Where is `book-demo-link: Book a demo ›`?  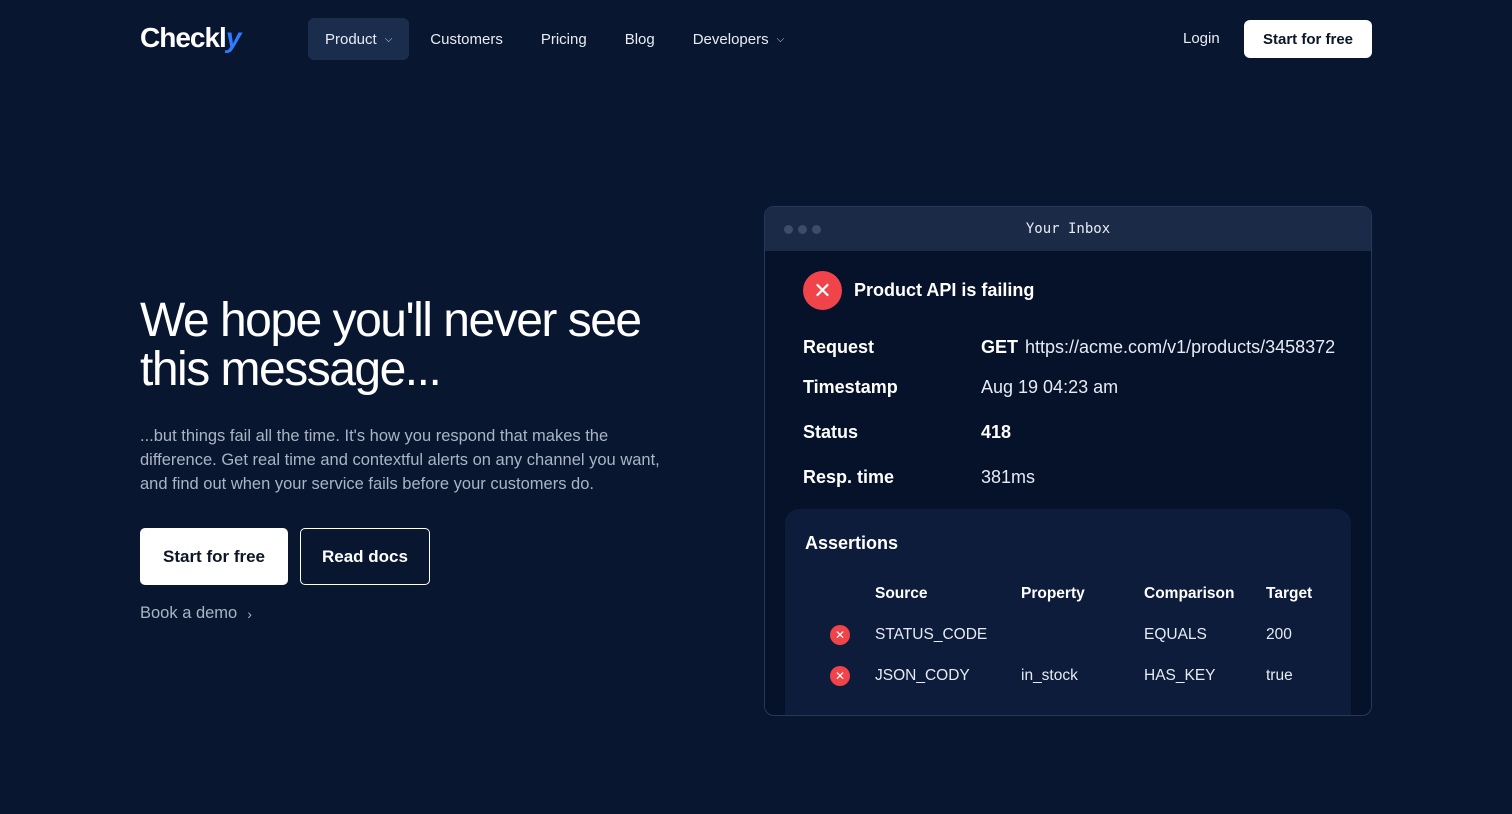
book-demo-link: Book a demo › is located at coordinates (196, 613).